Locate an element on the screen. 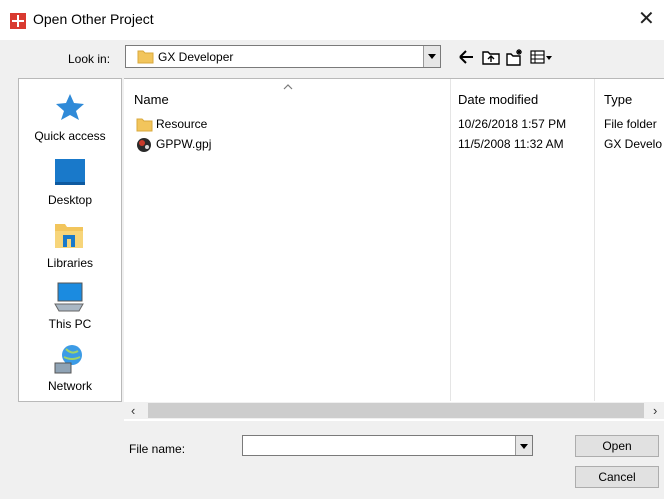 This screenshot has width=664, height=499. window-title: Open Other Project is located at coordinates (93, 19).